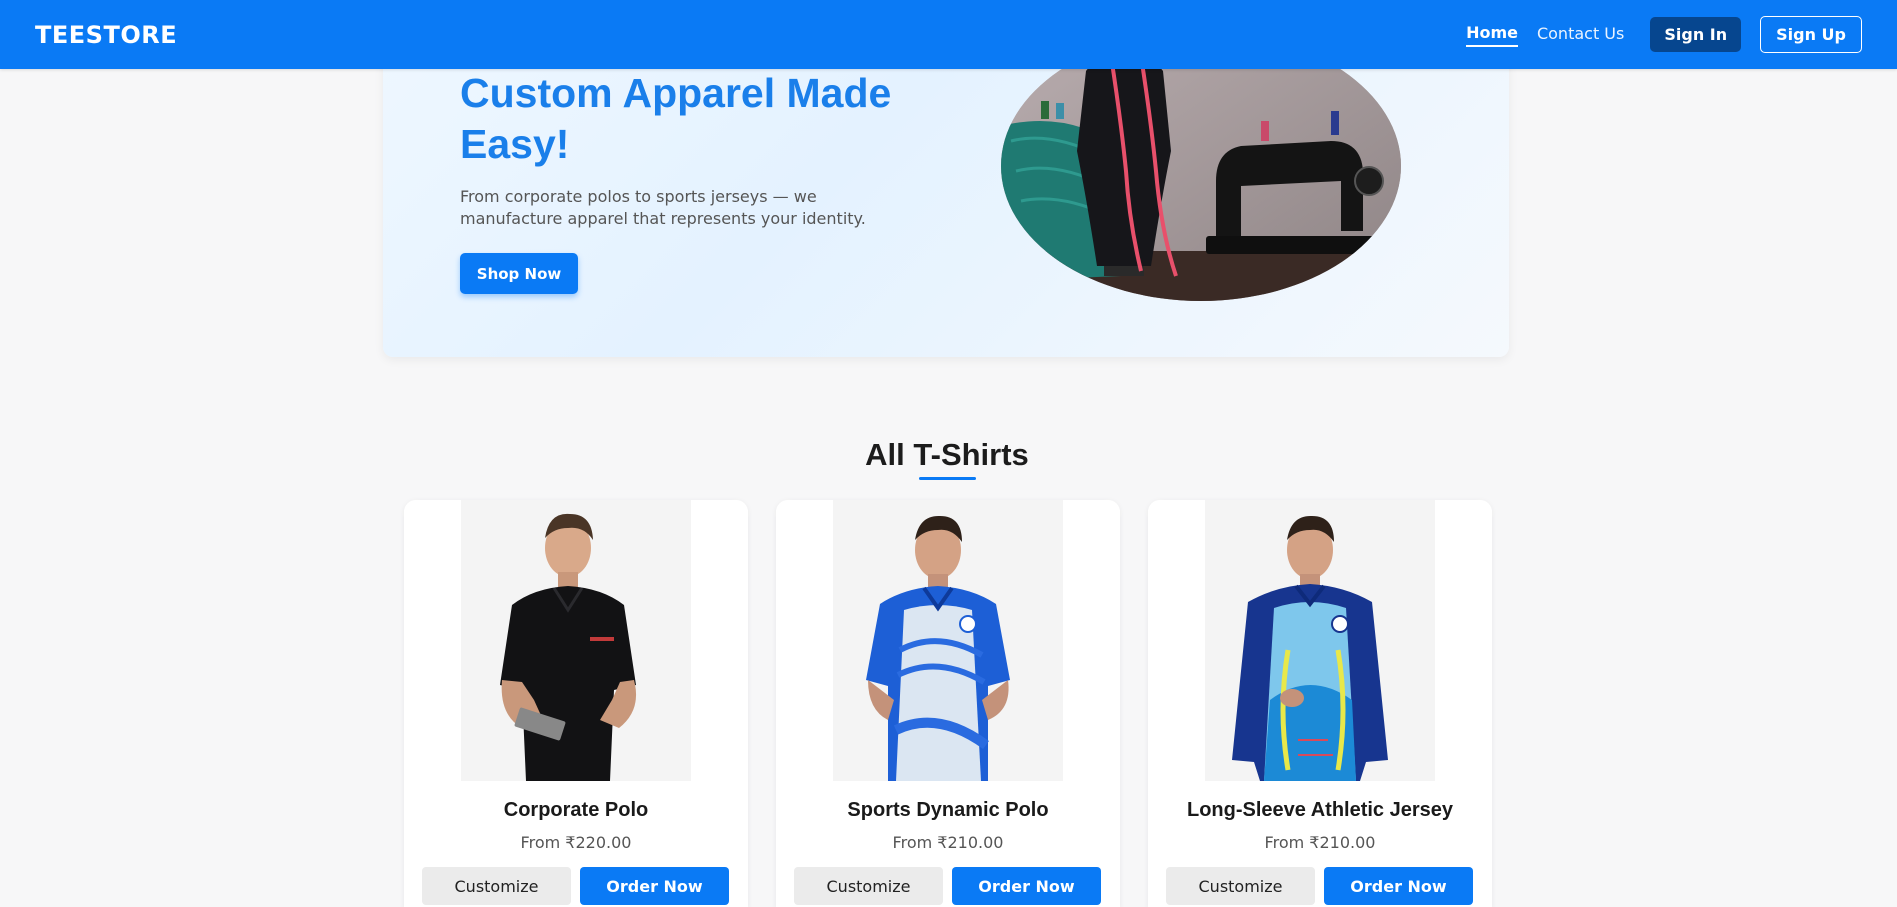  Describe the element at coordinates (676, 118) in the screenshot. I see `hero-title: Custom Apparel Made Easy!` at that location.